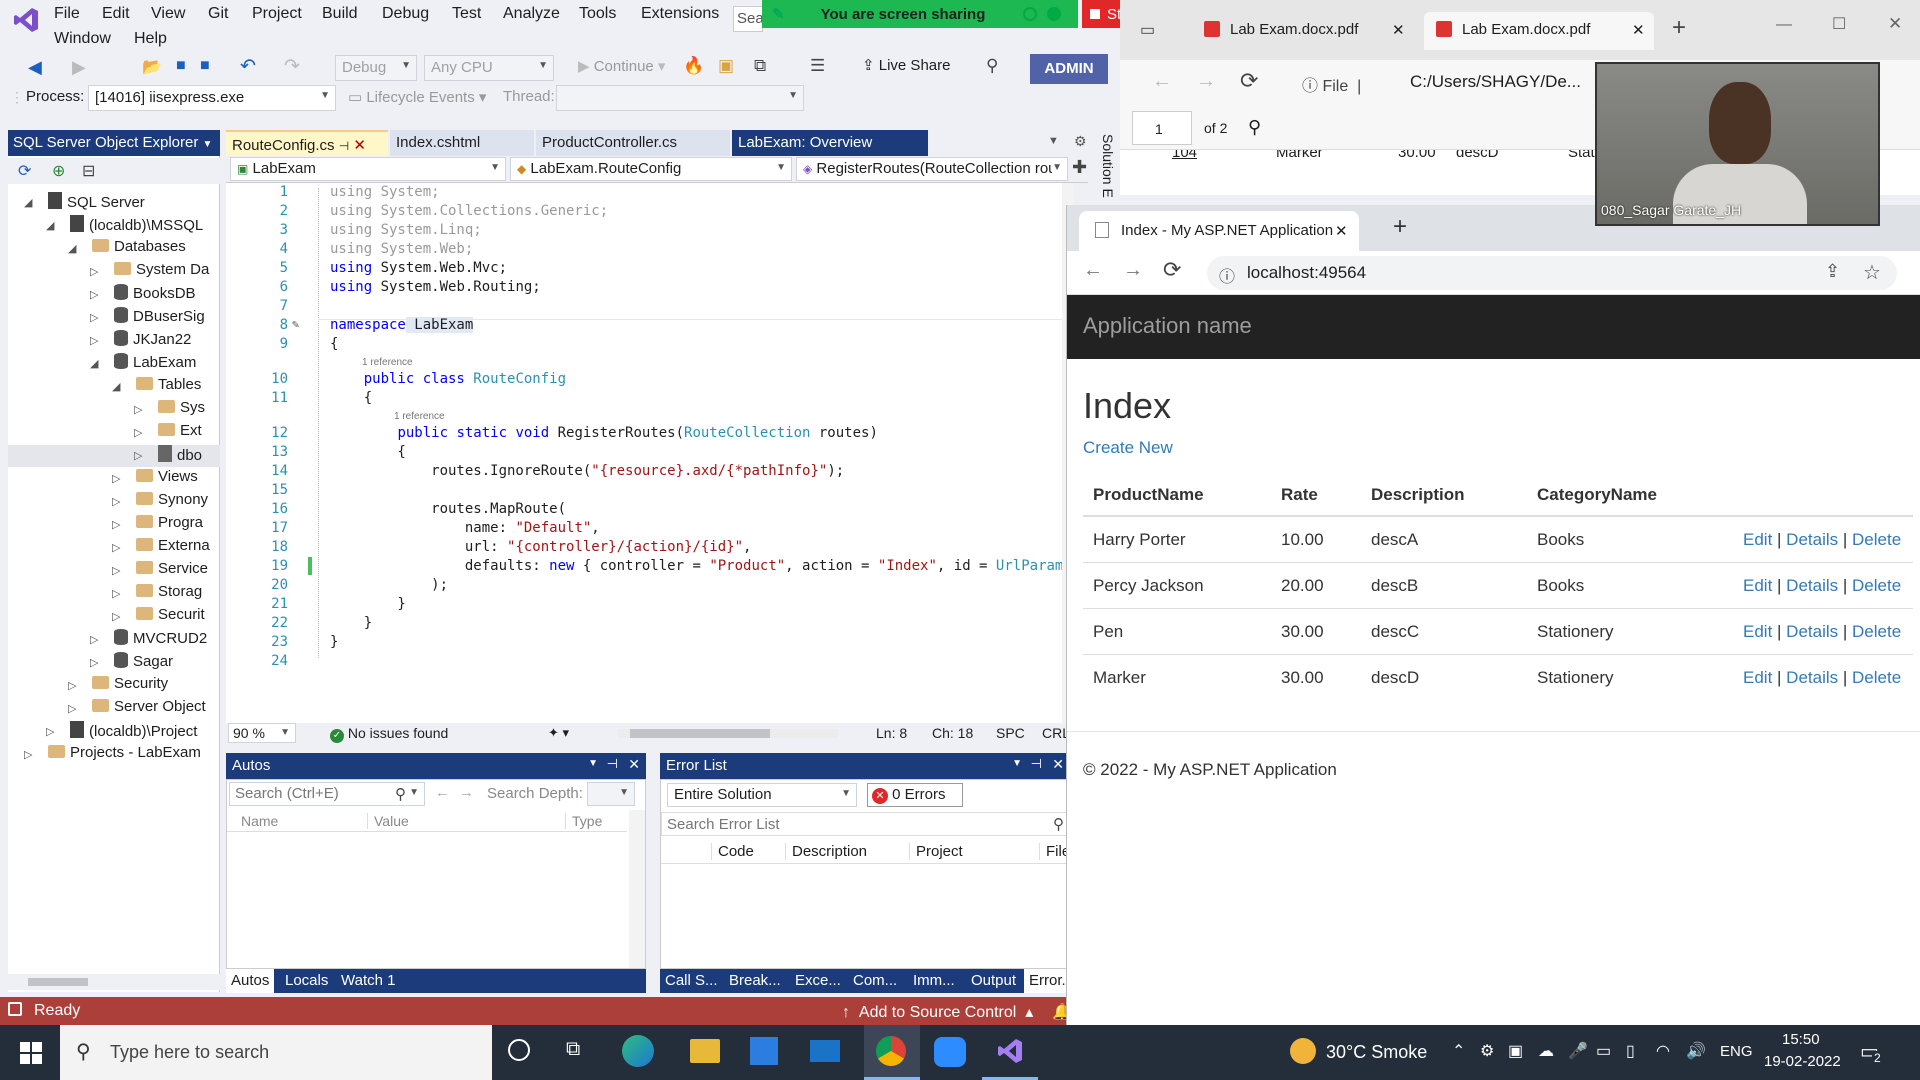 Image resolution: width=1920 pixels, height=1080 pixels. Describe the element at coordinates (1603, 1051) in the screenshot. I see `display-icon: ▭` at that location.